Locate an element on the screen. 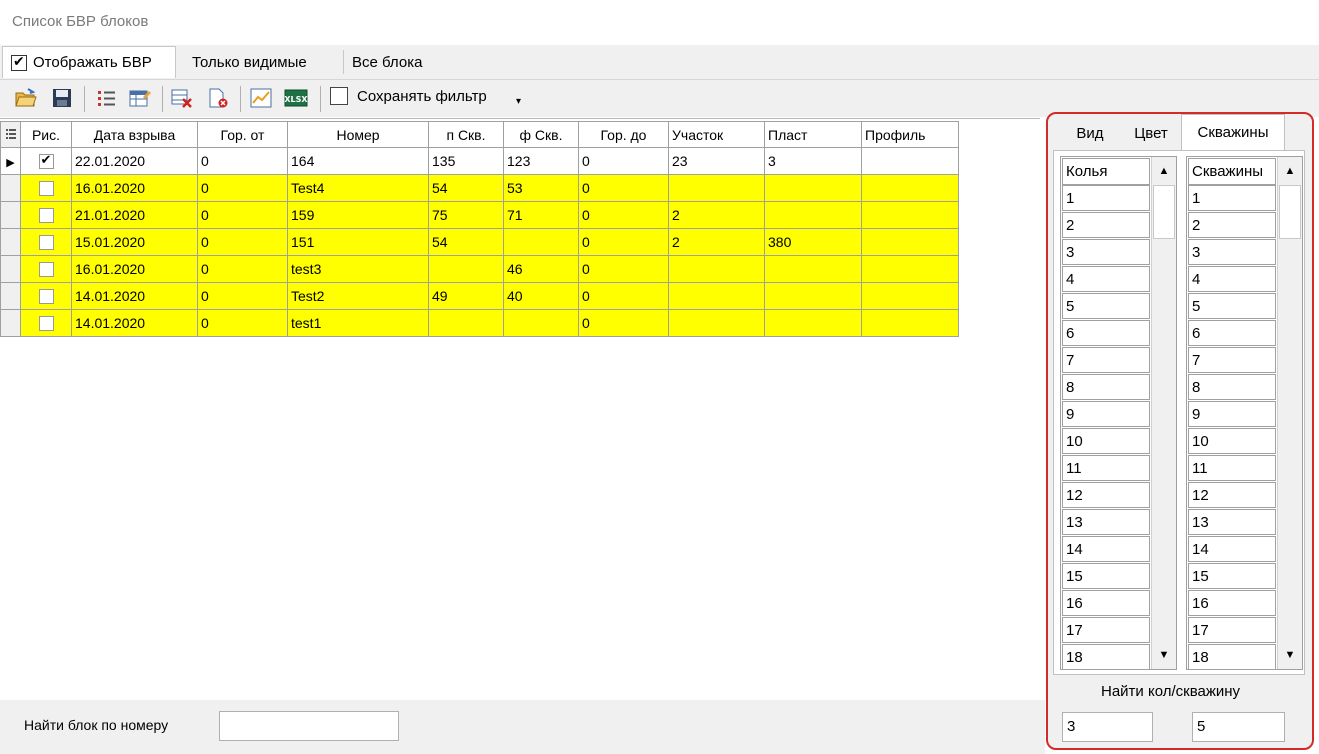 The height and width of the screenshot is (754, 1319). save-filter-checkbox is located at coordinates (339, 96).